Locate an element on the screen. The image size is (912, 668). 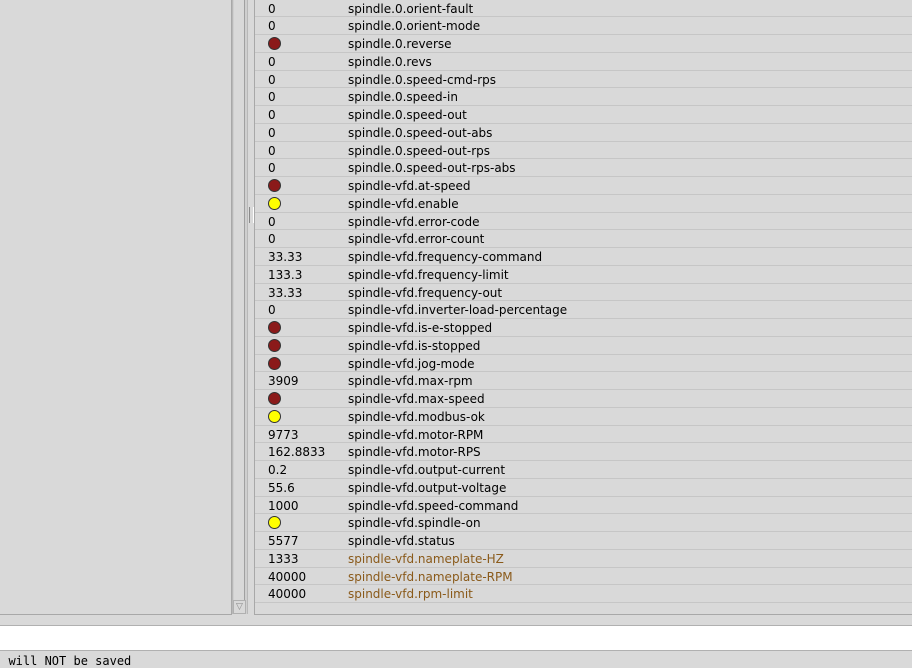
pin-name: spindle.0.speed-out-rps-abs is located at coordinates (432, 168).